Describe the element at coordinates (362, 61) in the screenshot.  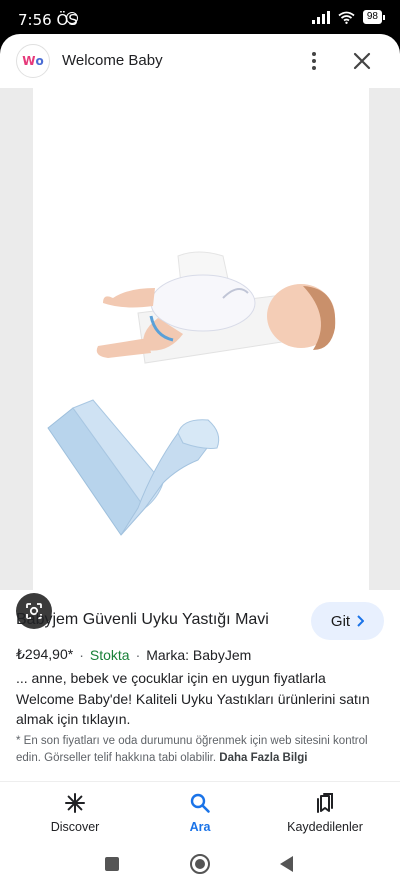
I see `close-icon` at that location.